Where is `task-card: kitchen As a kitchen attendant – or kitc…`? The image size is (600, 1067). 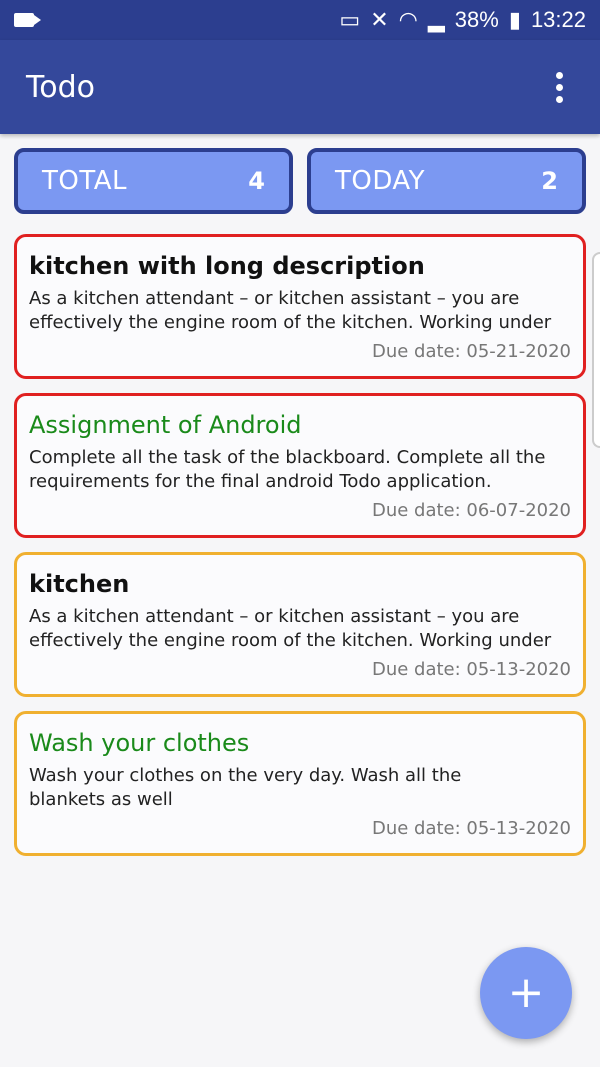
task-card: kitchen As a kitchen attendant – or kitc… is located at coordinates (300, 624).